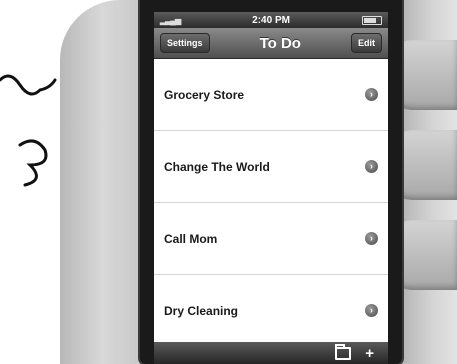 Image resolution: width=457 pixels, height=364 pixels. What do you see at coordinates (366, 43) in the screenshot?
I see `edit-button: Edit` at bounding box center [366, 43].